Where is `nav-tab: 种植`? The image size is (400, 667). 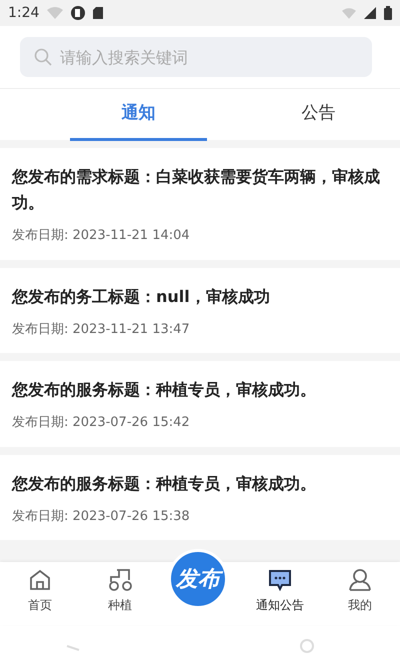
nav-tab: 种植 is located at coordinates (120, 593).